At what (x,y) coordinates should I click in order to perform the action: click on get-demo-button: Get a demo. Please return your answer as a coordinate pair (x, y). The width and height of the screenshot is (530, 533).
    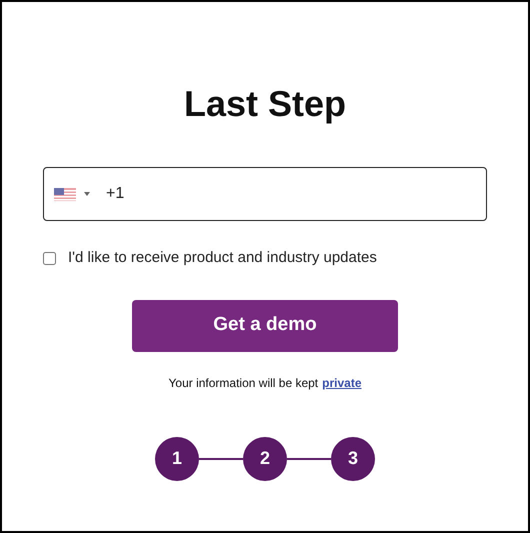
    Looking at the image, I should click on (265, 326).